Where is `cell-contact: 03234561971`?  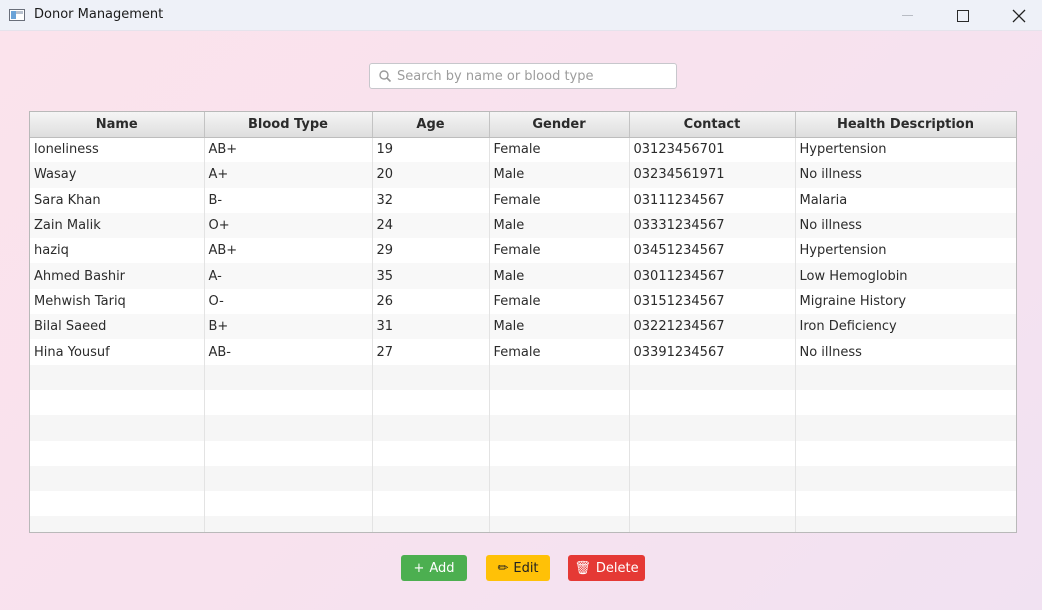
cell-contact: 03234561971 is located at coordinates (712, 175).